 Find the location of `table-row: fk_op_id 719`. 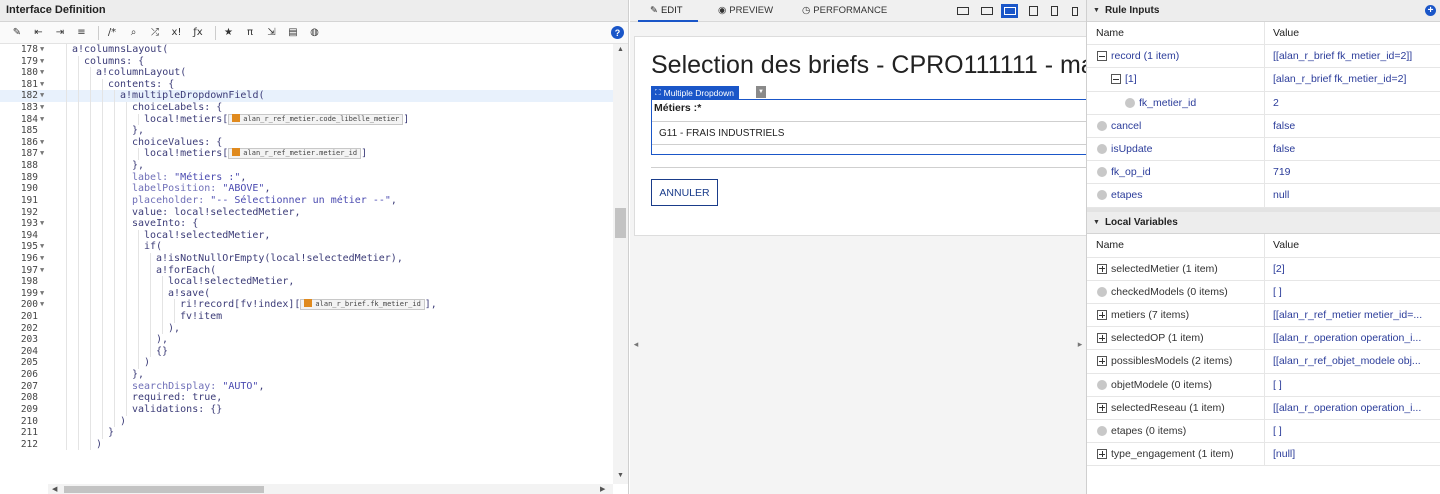

table-row: fk_op_id 719 is located at coordinates (1263, 173).